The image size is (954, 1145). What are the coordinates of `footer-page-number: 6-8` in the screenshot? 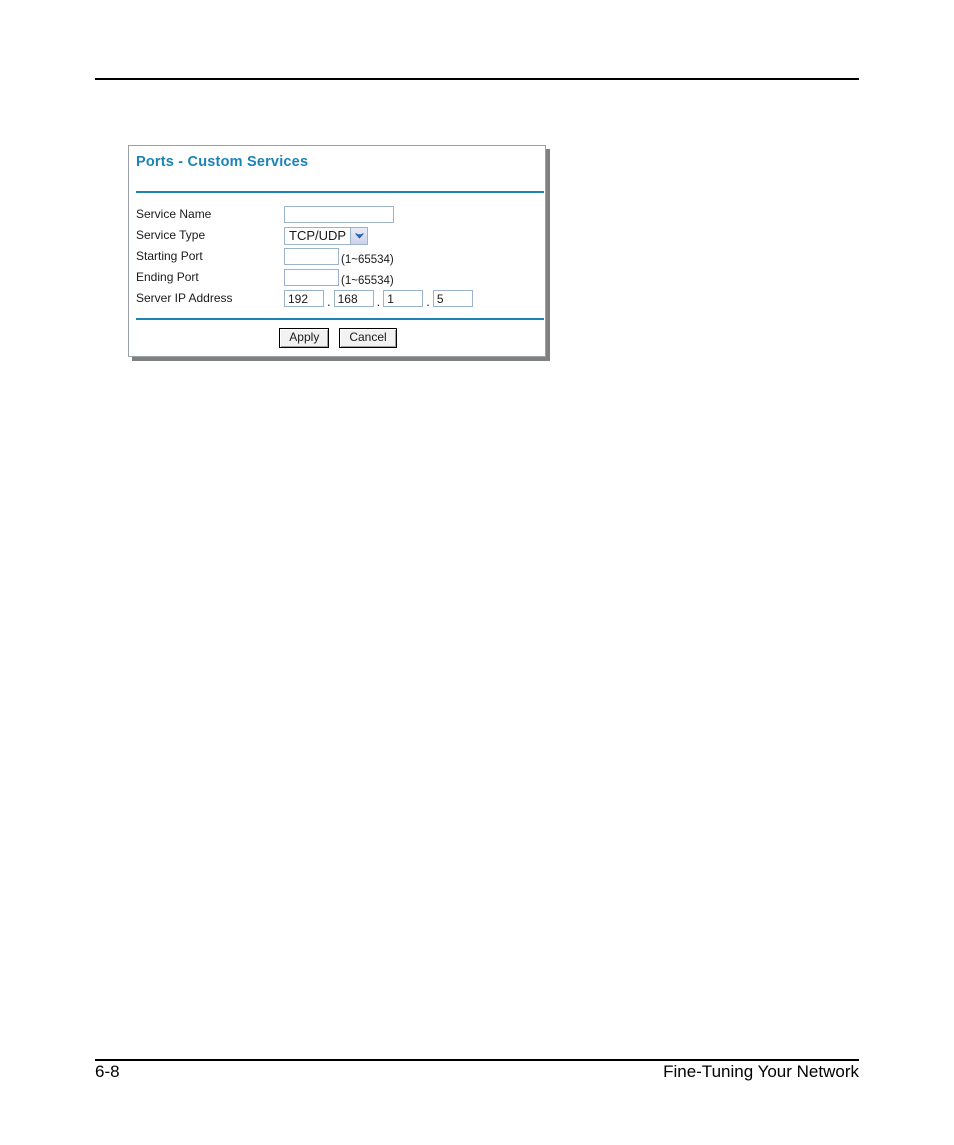 It's located at (107, 1071).